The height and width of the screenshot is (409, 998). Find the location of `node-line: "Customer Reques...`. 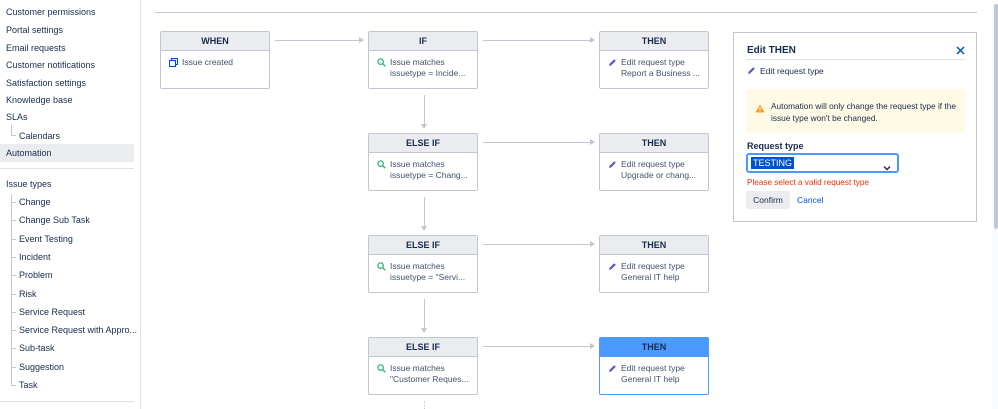

node-line: "Customer Reques... is located at coordinates (429, 379).